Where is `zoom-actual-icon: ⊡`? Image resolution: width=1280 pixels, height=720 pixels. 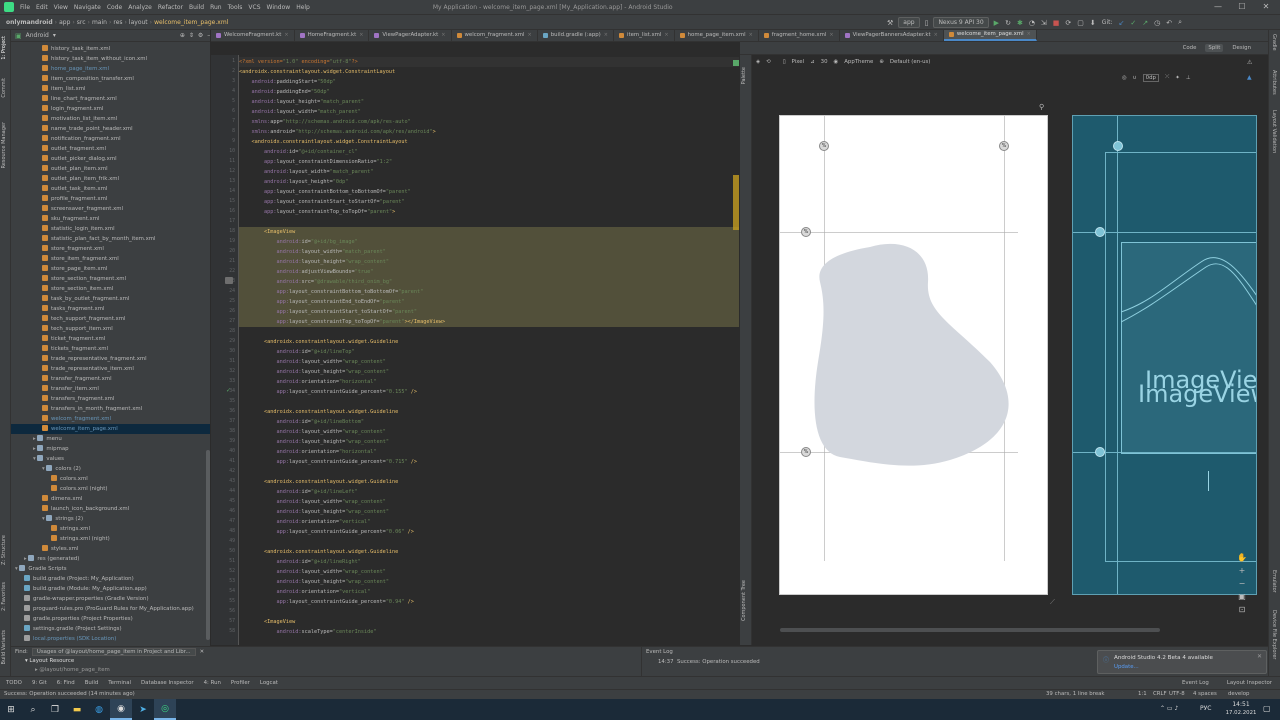
zoom-actual-icon: ⊡ is located at coordinates (1242, 609).